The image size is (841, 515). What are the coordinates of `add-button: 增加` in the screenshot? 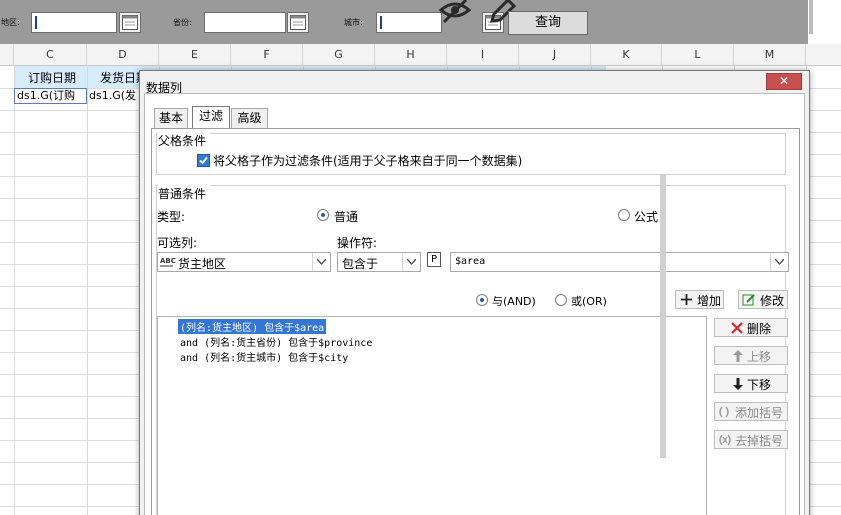 It's located at (699, 299).